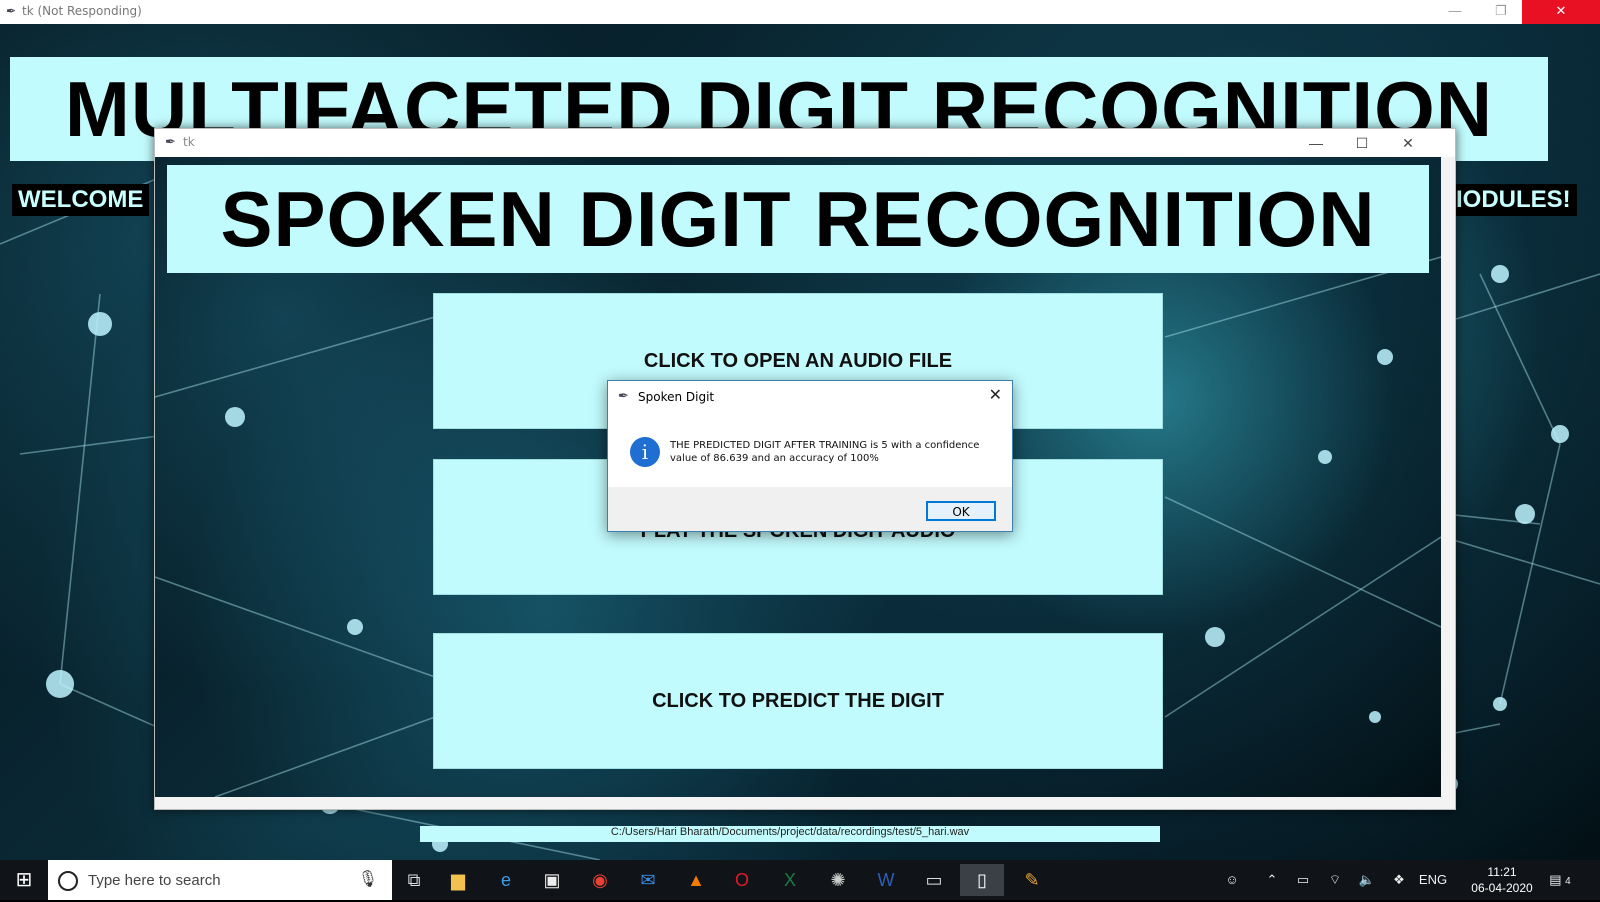 The width and height of the screenshot is (1600, 902). What do you see at coordinates (1303, 880) in the screenshot?
I see `battery-icon: ▭` at bounding box center [1303, 880].